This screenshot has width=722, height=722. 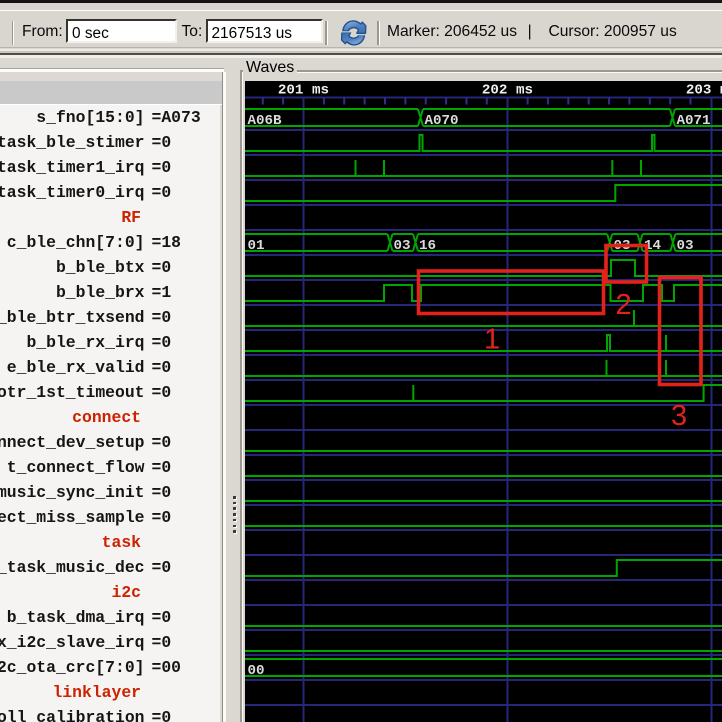 I want to click on svg-text: 00, so click(x=256, y=671).